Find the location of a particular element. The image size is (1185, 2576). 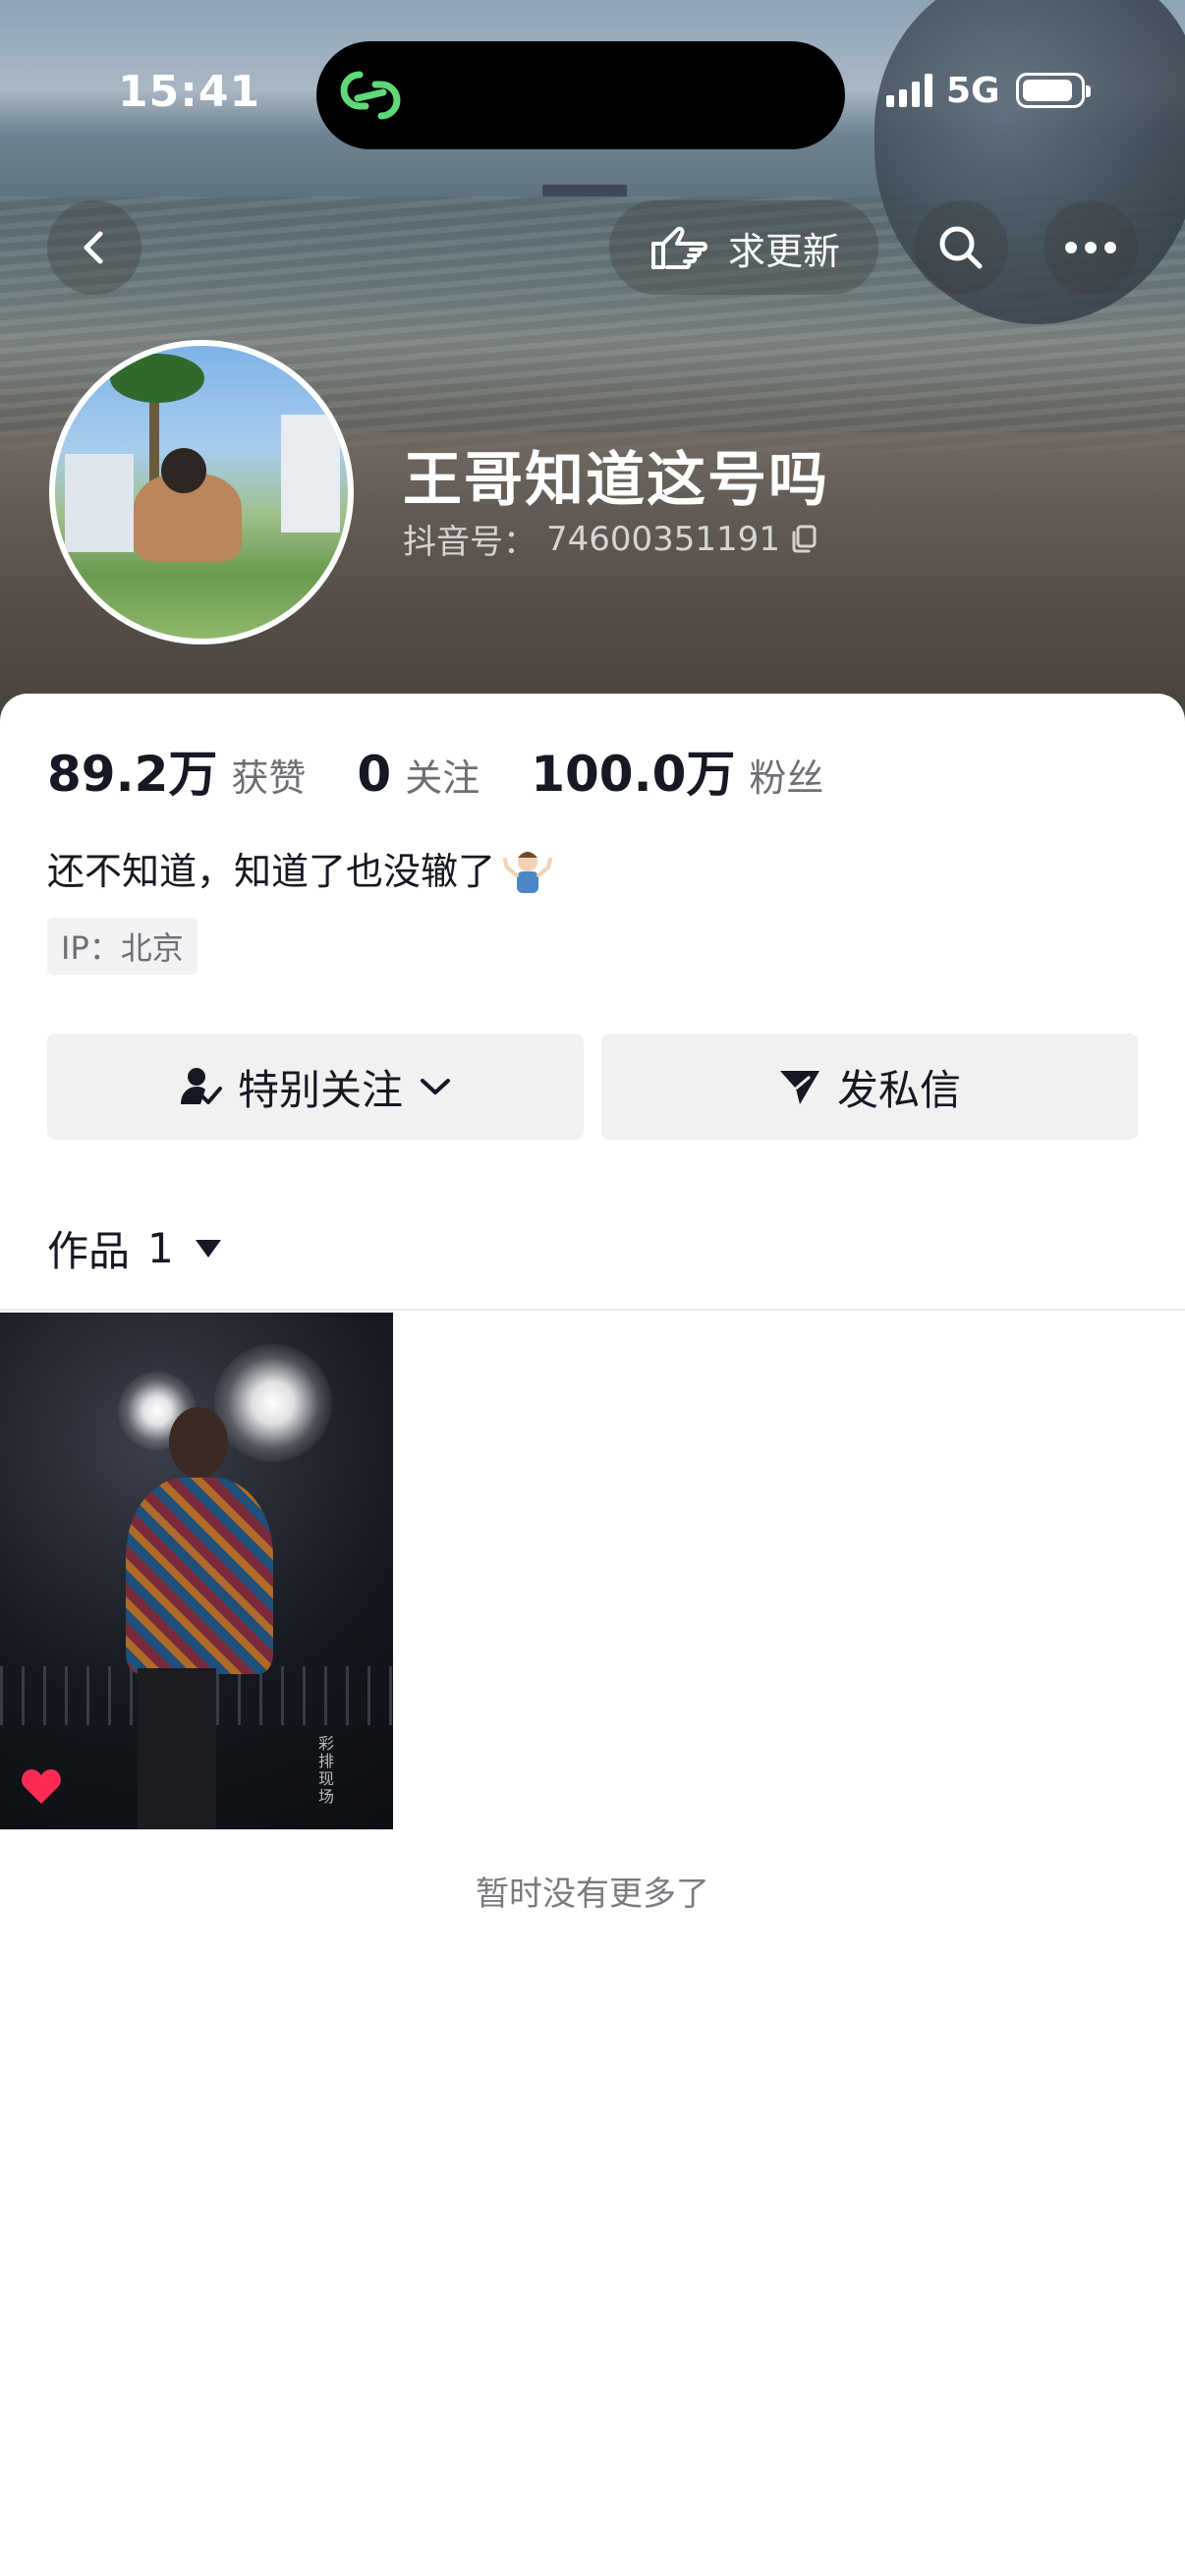

network-type: 5G is located at coordinates (973, 90).